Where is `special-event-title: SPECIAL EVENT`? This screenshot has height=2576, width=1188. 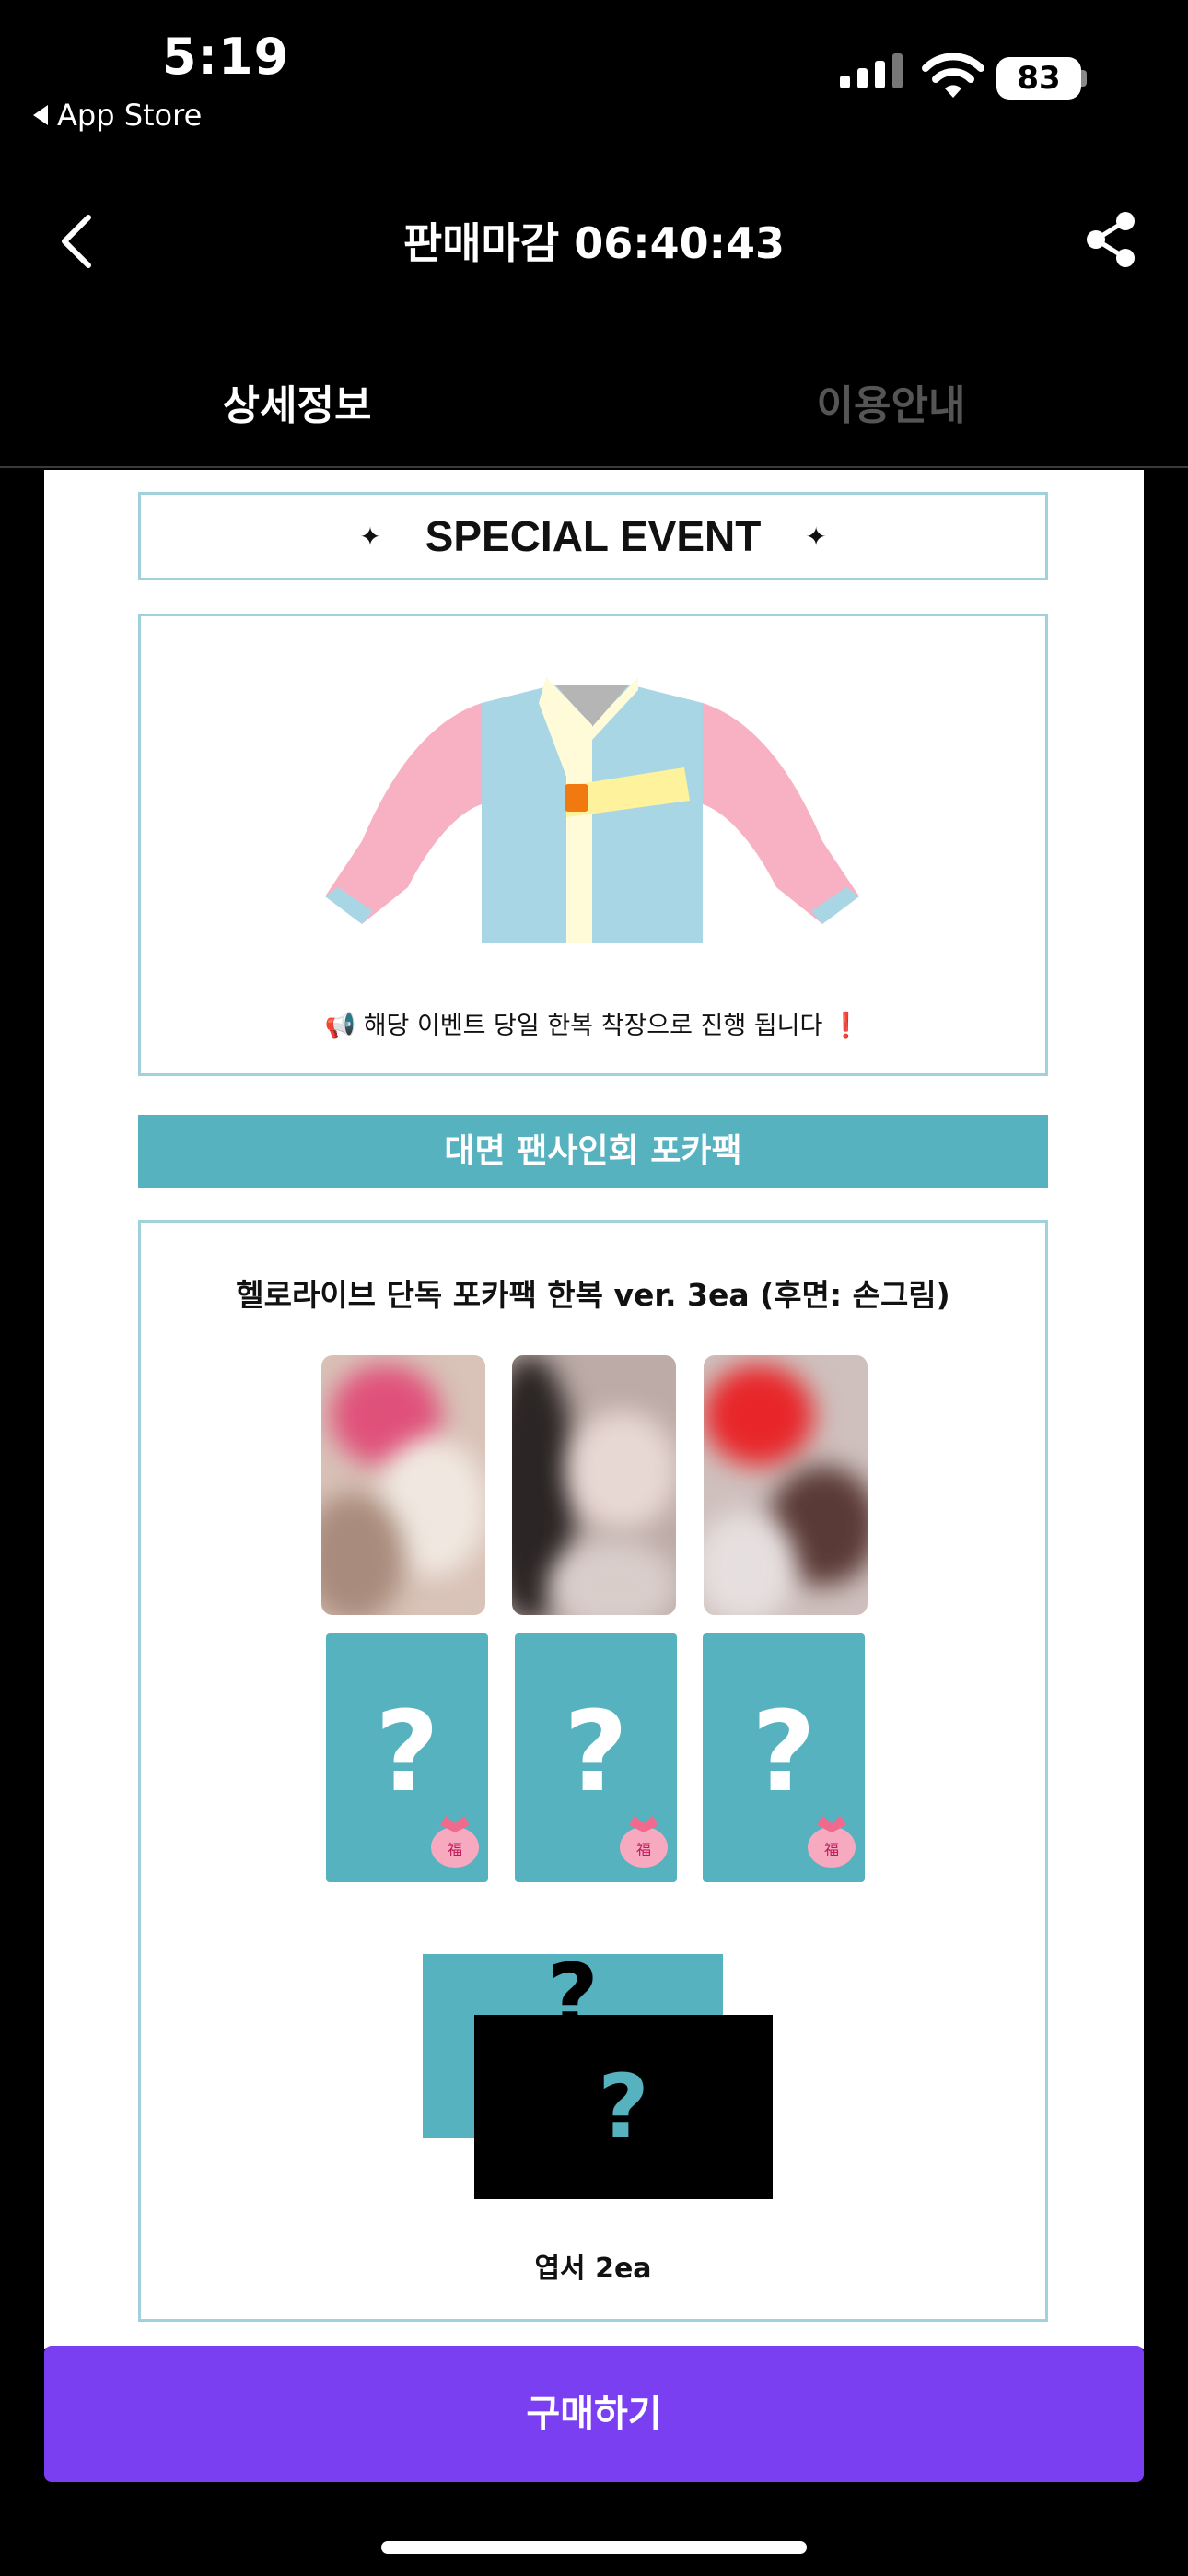
special-event-title: SPECIAL EVENT is located at coordinates (593, 536).